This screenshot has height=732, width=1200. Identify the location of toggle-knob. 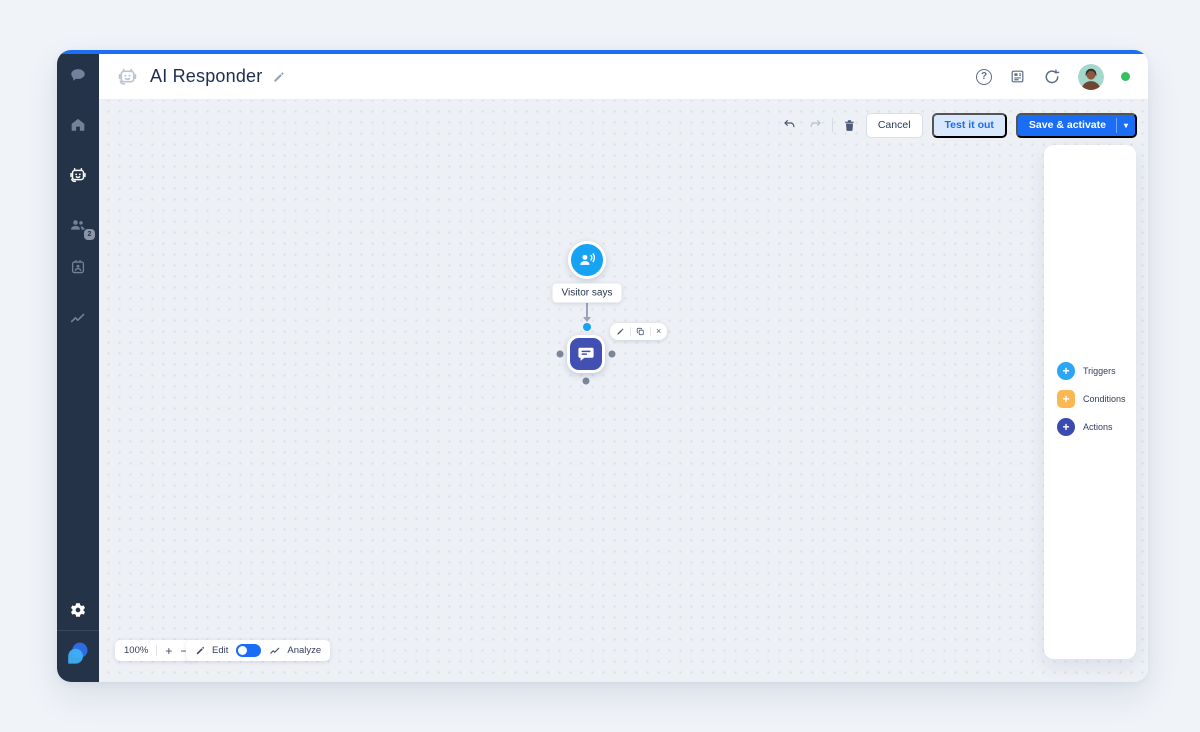
(243, 650).